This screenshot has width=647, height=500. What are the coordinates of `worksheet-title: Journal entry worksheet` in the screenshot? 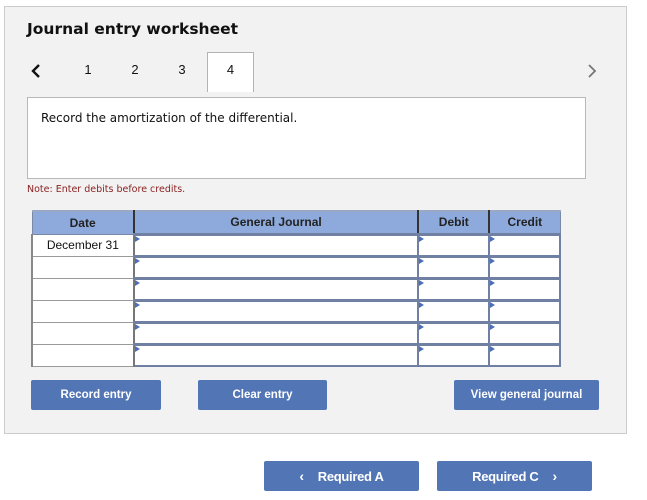 It's located at (133, 29).